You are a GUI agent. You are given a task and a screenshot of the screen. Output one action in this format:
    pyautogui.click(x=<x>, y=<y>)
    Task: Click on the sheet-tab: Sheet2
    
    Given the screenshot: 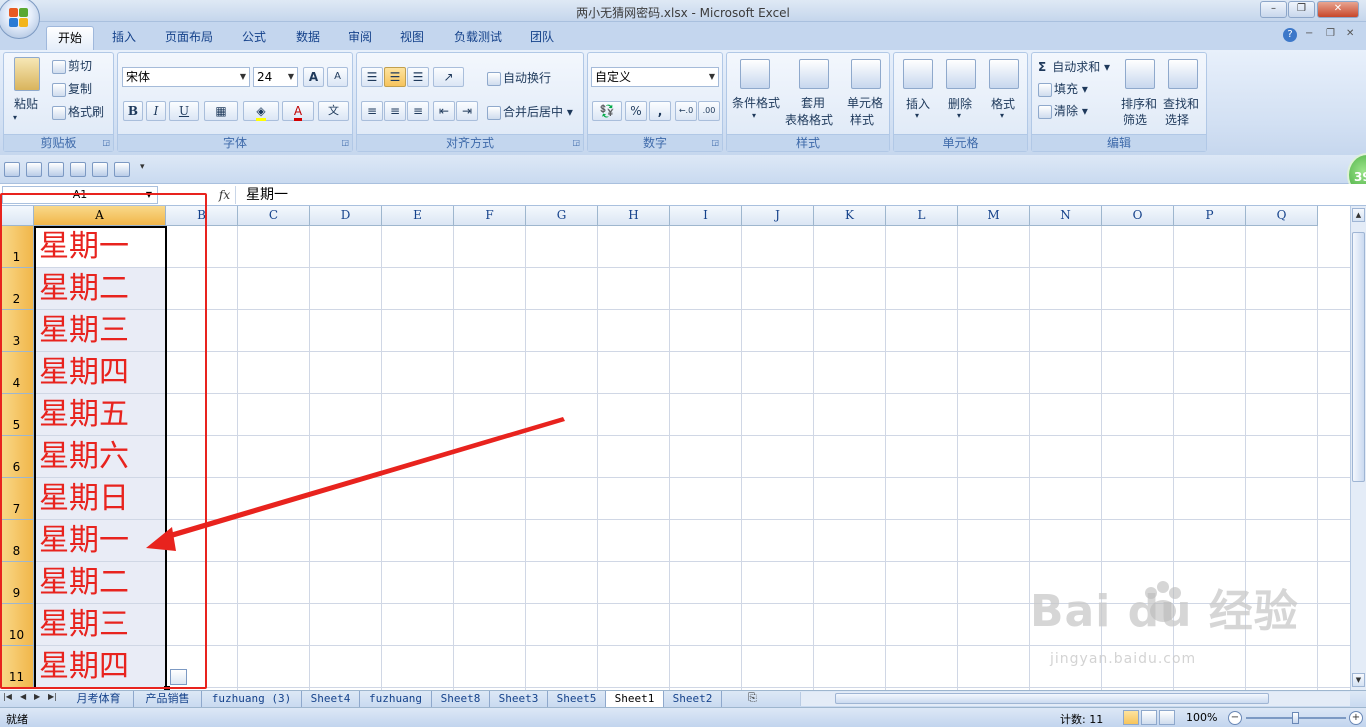 What is the action you would take?
    pyautogui.click(x=693, y=699)
    